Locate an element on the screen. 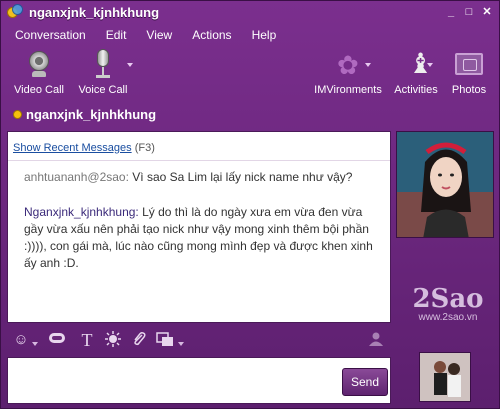  voice-call-dropdown-icon is located at coordinates (130, 65).